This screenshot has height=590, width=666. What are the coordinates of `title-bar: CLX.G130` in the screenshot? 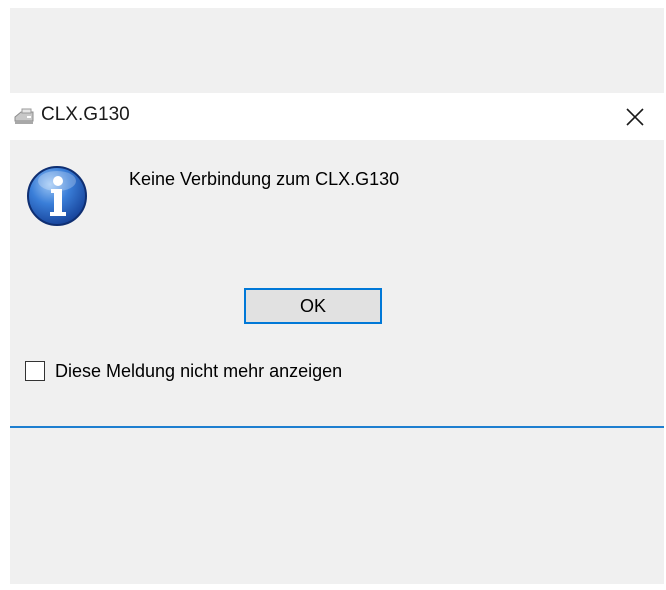 It's located at (337, 116).